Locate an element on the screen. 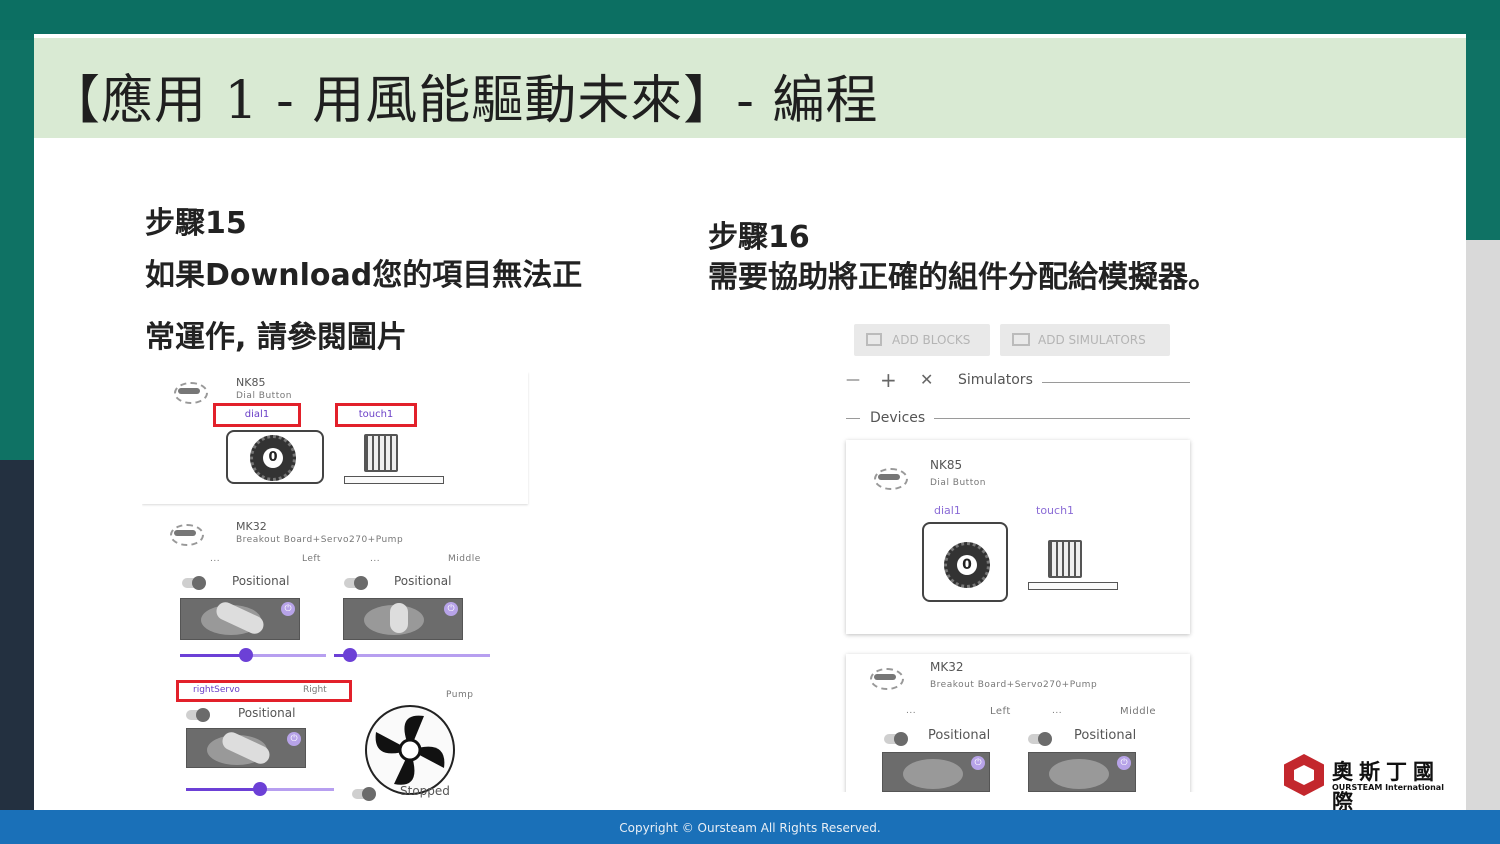 The height and width of the screenshot is (844, 1500). close-simulators-button: ✕ is located at coordinates (926, 379).